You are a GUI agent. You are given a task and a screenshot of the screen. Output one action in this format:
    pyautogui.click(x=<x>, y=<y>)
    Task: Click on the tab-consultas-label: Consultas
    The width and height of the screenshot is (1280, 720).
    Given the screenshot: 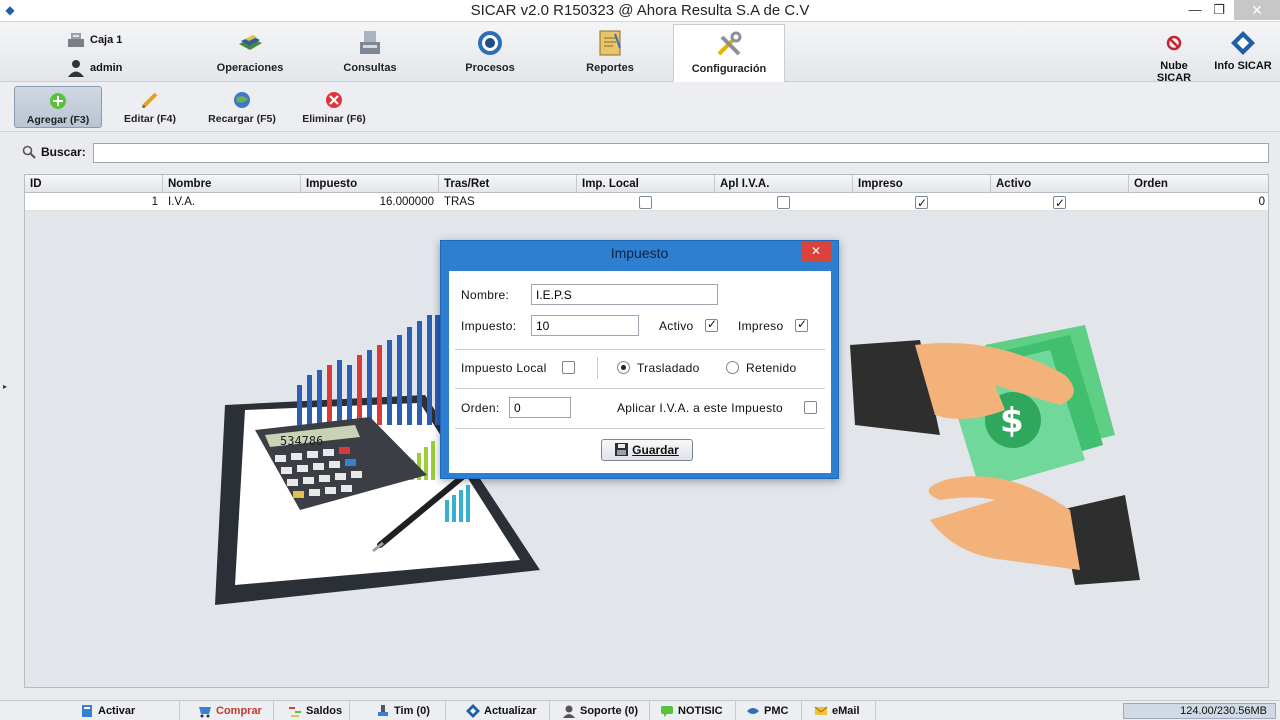 What is the action you would take?
    pyautogui.click(x=370, y=68)
    